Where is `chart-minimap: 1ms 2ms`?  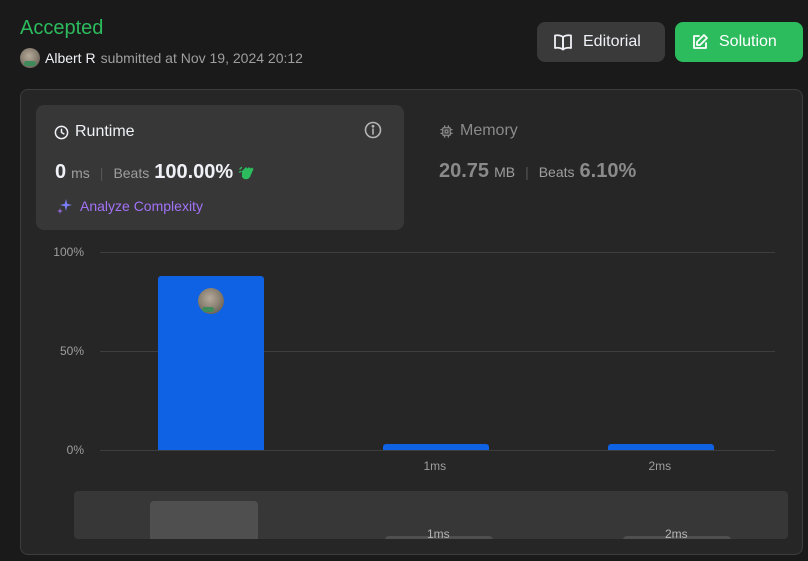 chart-minimap: 1ms 2ms is located at coordinates (431, 515).